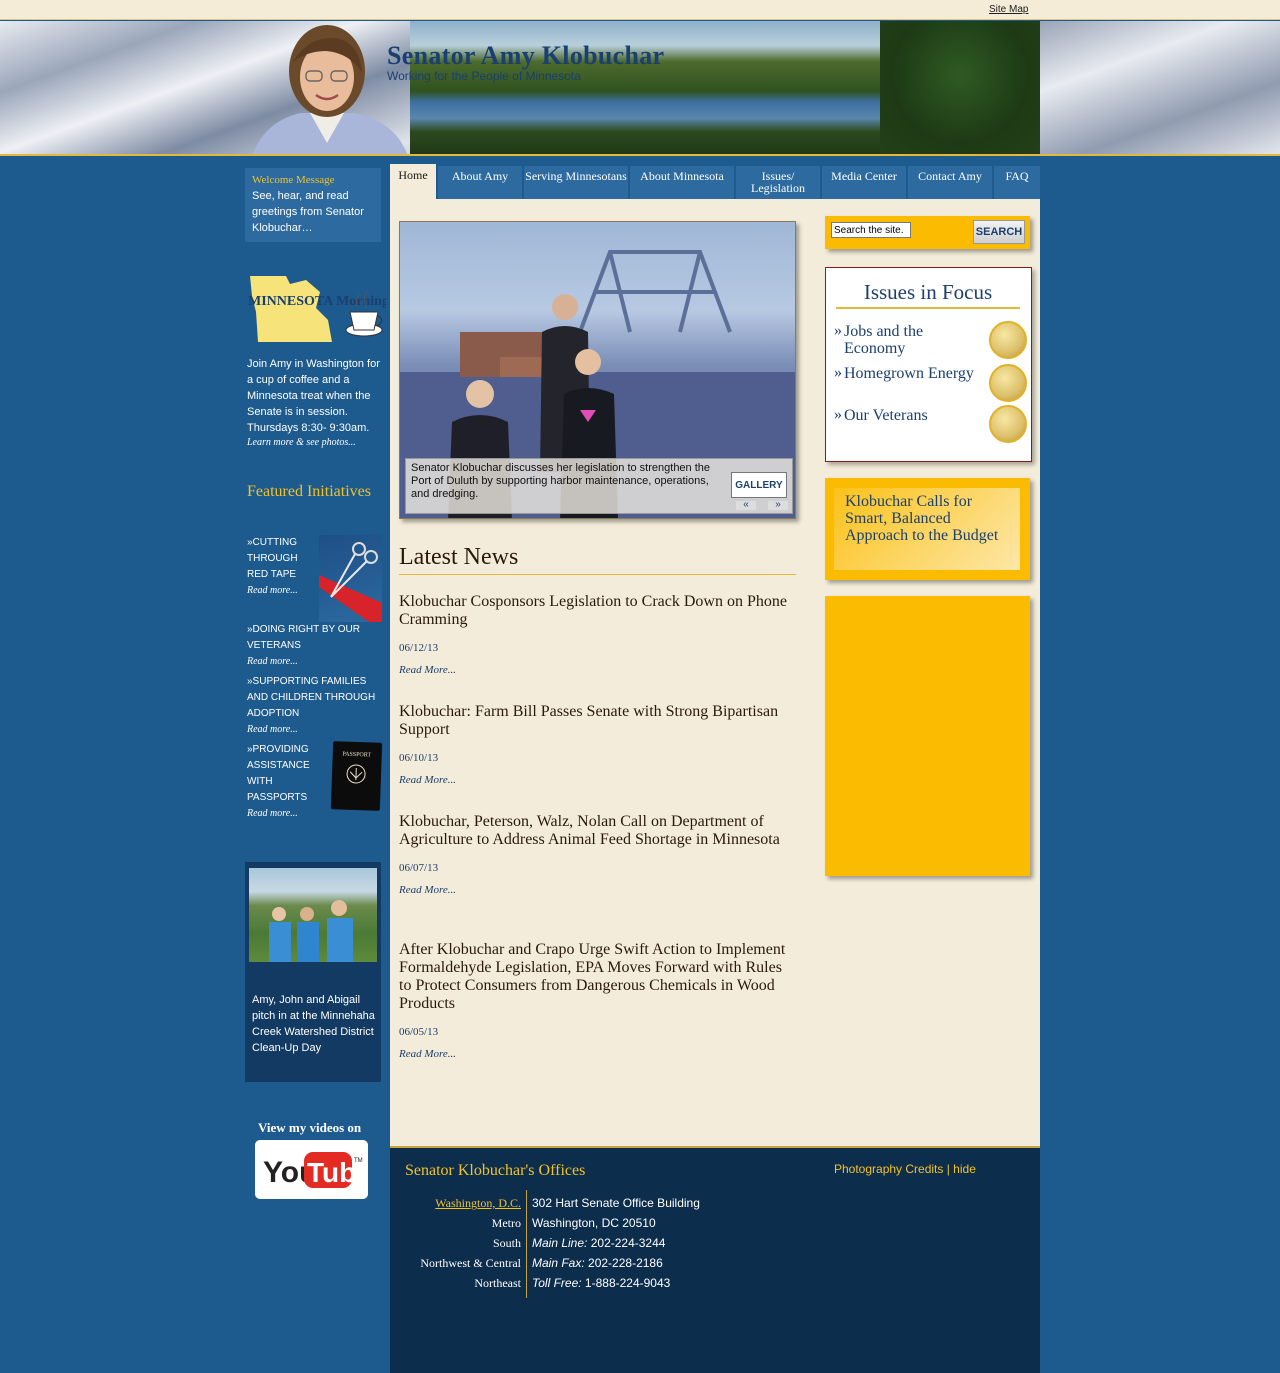 The height and width of the screenshot is (1373, 1280). What do you see at coordinates (463, 1203) in the screenshot?
I see `office-washington-dc: Washington, D.C.` at bounding box center [463, 1203].